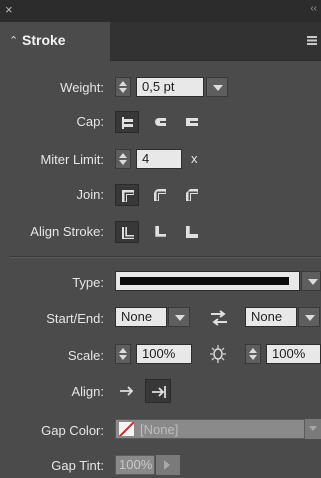 The height and width of the screenshot is (478, 321). What do you see at coordinates (141, 317) in the screenshot?
I see `start-arrowhead-select: None` at bounding box center [141, 317].